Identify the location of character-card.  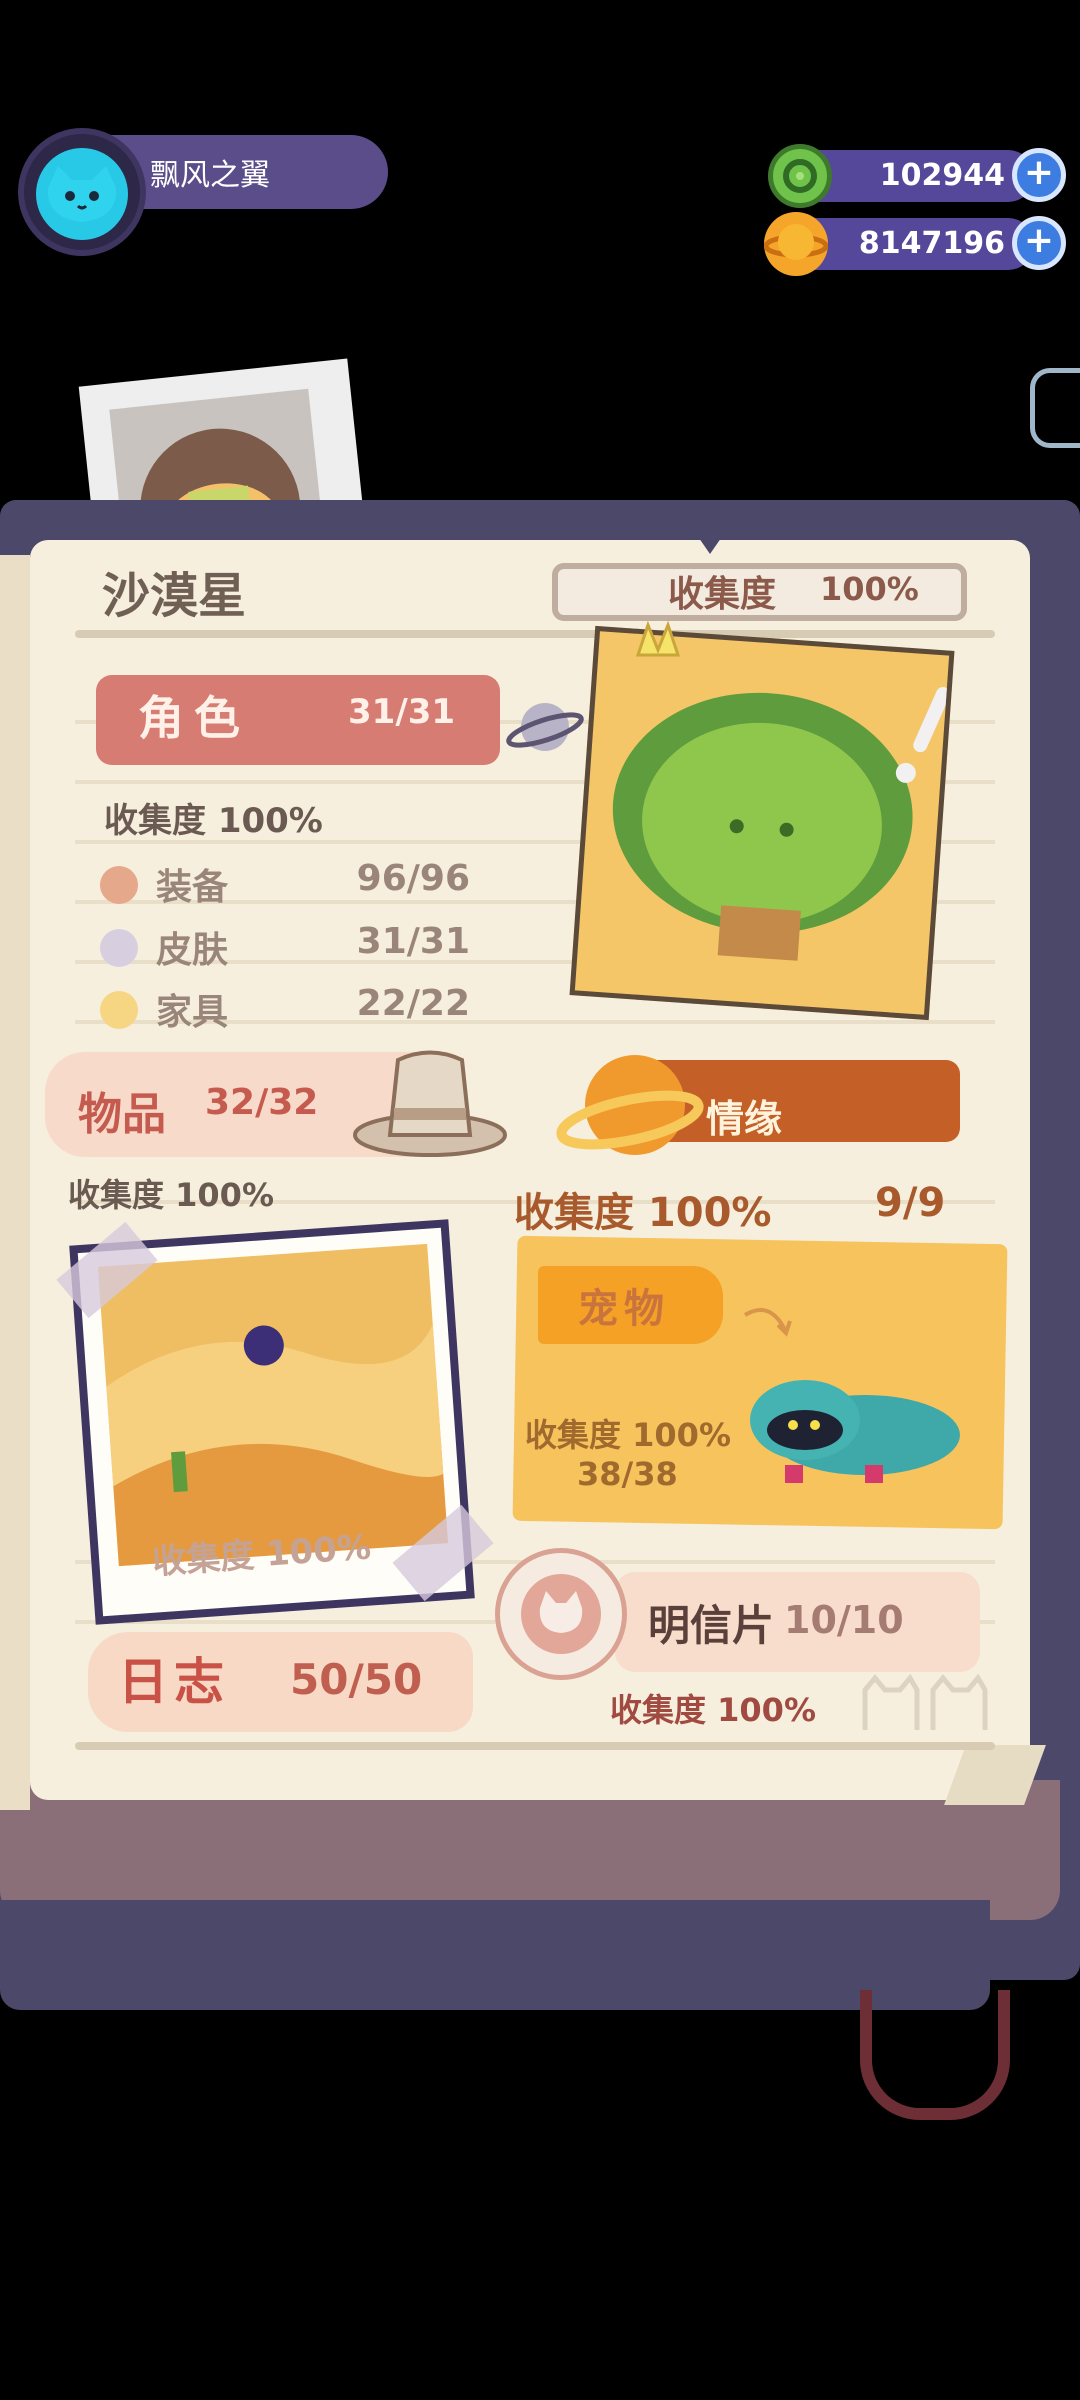
(762, 823).